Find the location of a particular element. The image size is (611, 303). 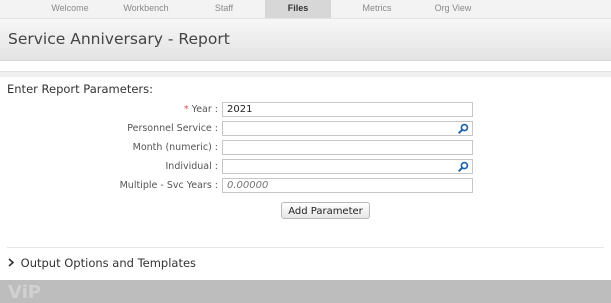

personnel-service-field is located at coordinates (347, 128).